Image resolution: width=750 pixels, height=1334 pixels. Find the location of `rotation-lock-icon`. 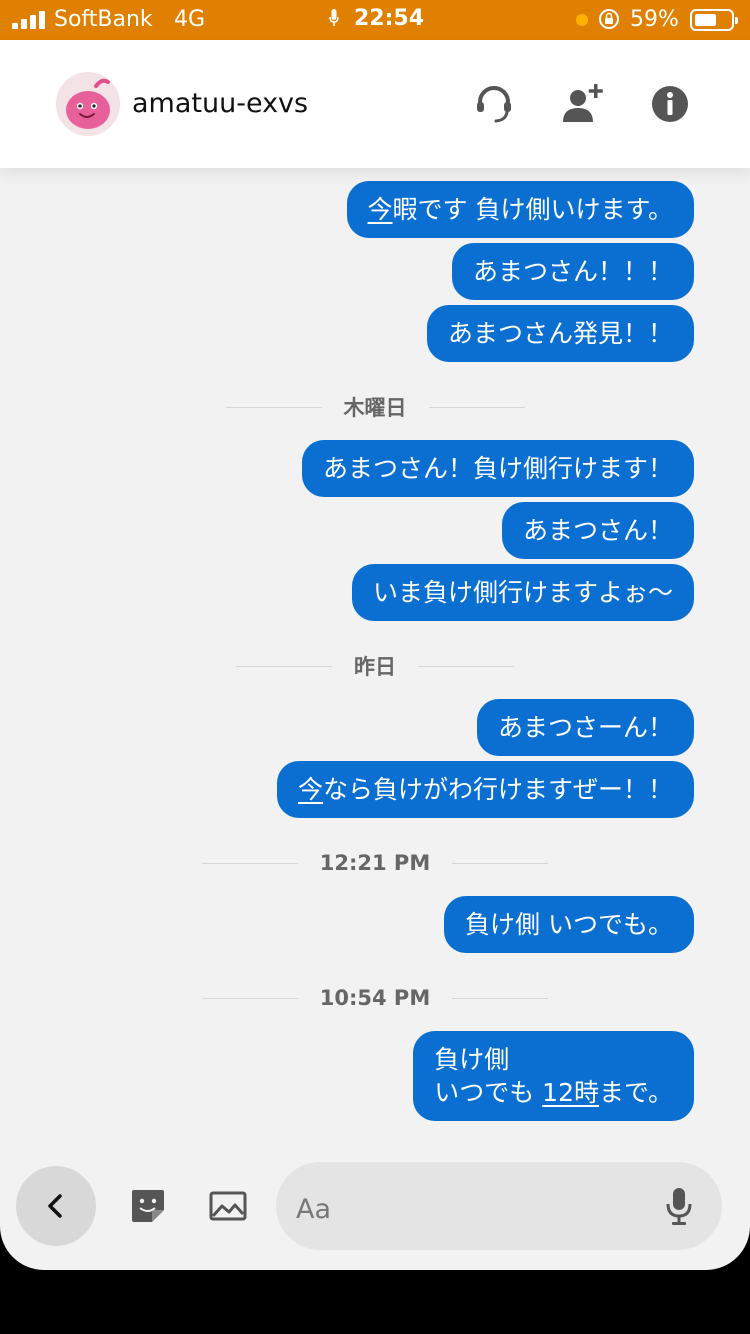

rotation-lock-icon is located at coordinates (609, 19).